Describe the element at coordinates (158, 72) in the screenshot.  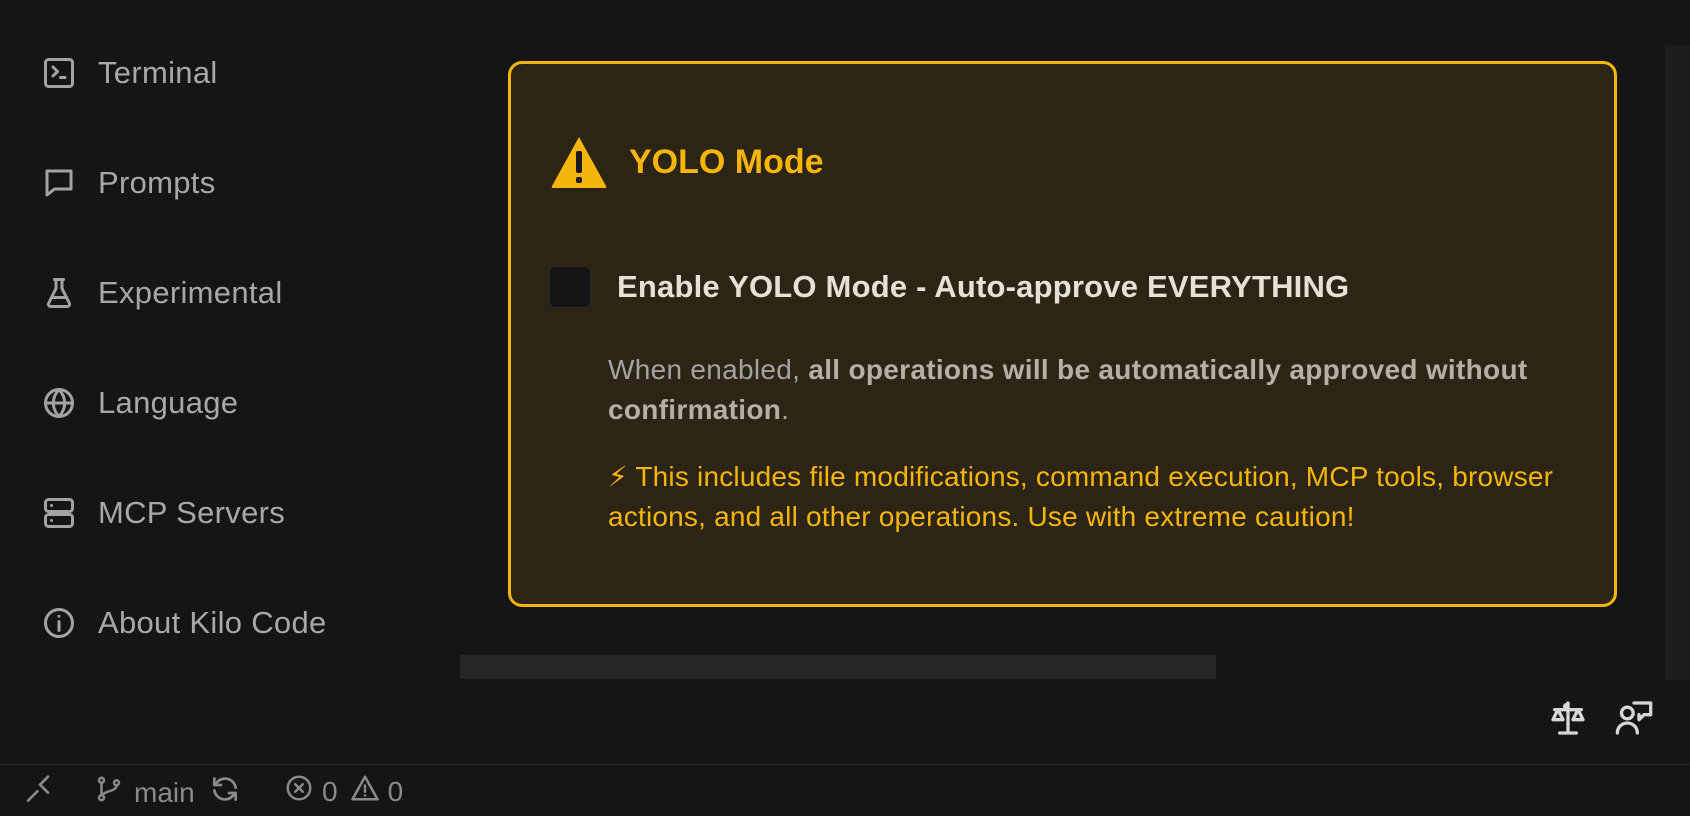
I see `sidebar-item-label: Terminal` at that location.